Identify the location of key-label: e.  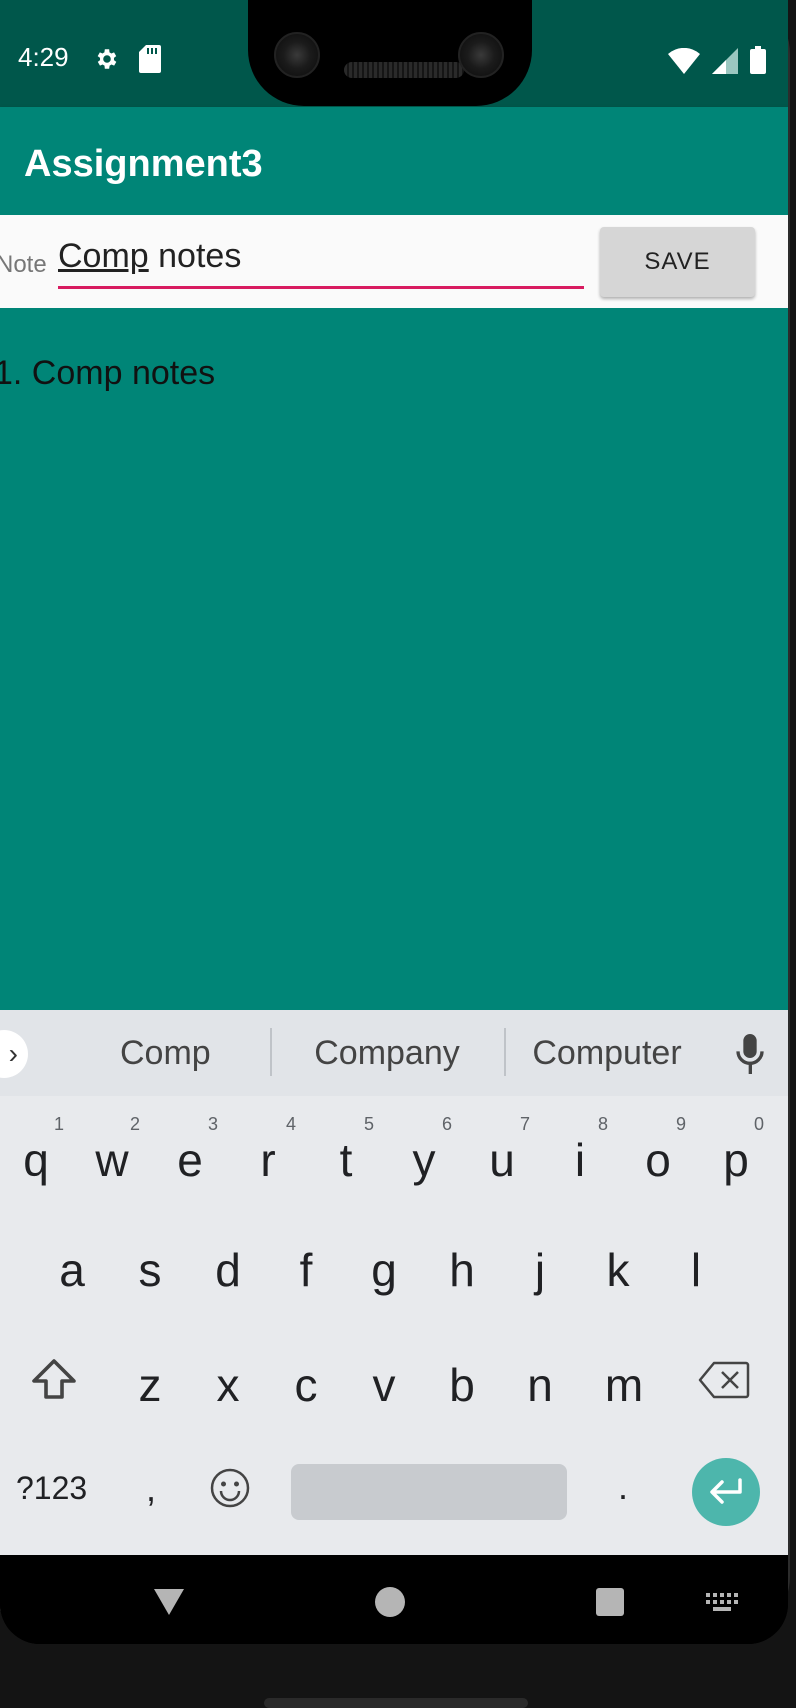
(190, 1160).